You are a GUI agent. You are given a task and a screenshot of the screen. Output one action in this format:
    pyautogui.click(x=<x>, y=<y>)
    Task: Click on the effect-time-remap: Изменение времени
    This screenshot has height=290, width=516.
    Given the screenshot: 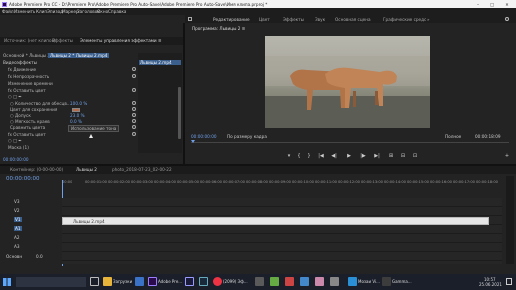 What is the action you would take?
    pyautogui.click(x=30, y=83)
    